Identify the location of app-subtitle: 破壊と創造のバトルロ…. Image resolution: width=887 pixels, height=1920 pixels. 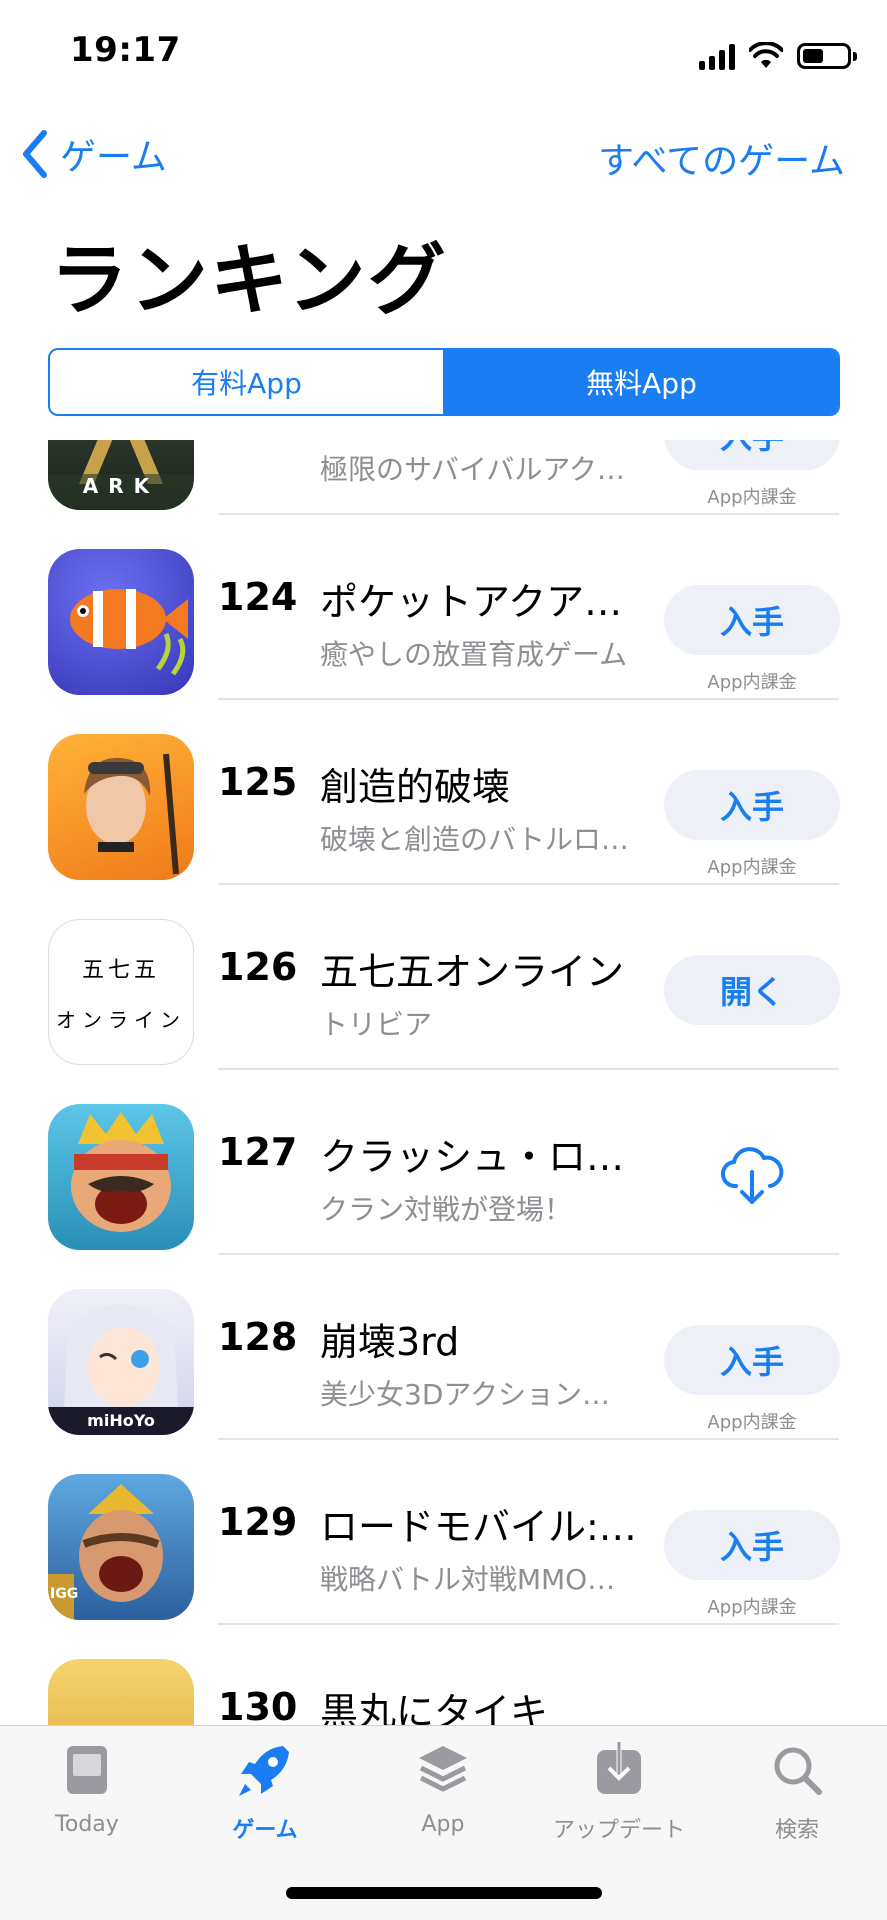
(474, 839).